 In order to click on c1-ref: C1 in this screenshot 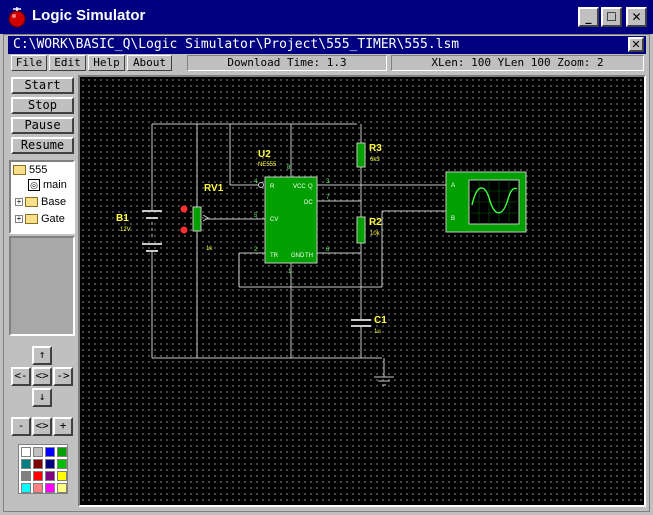, I will do `click(380, 320)`.